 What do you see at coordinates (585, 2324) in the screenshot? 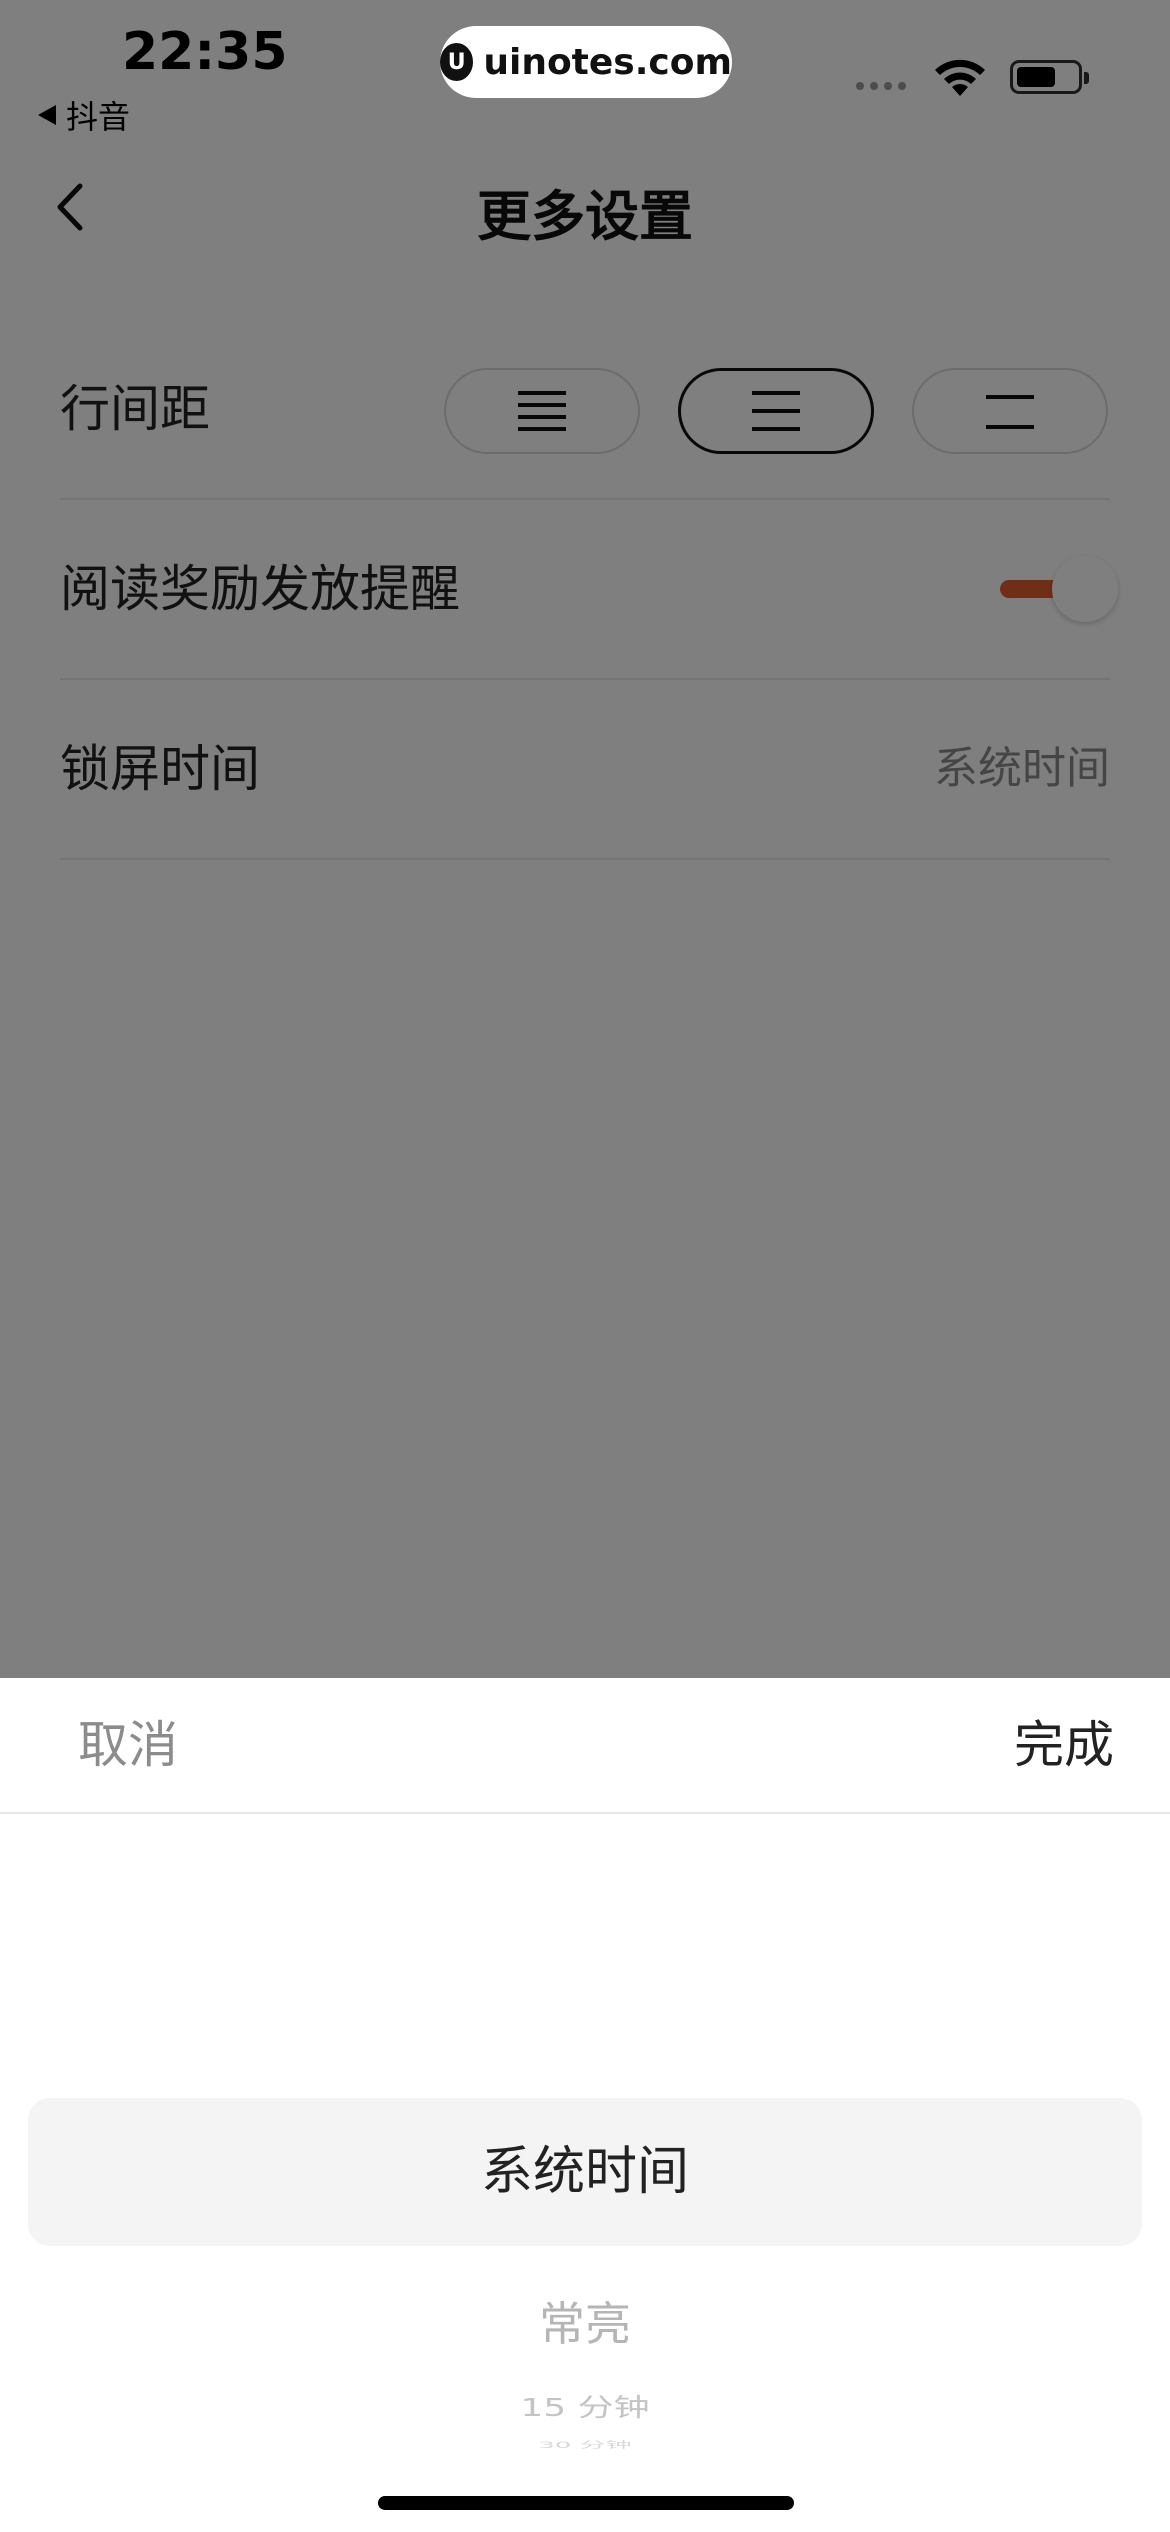
I see `picker-option: 常亮` at bounding box center [585, 2324].